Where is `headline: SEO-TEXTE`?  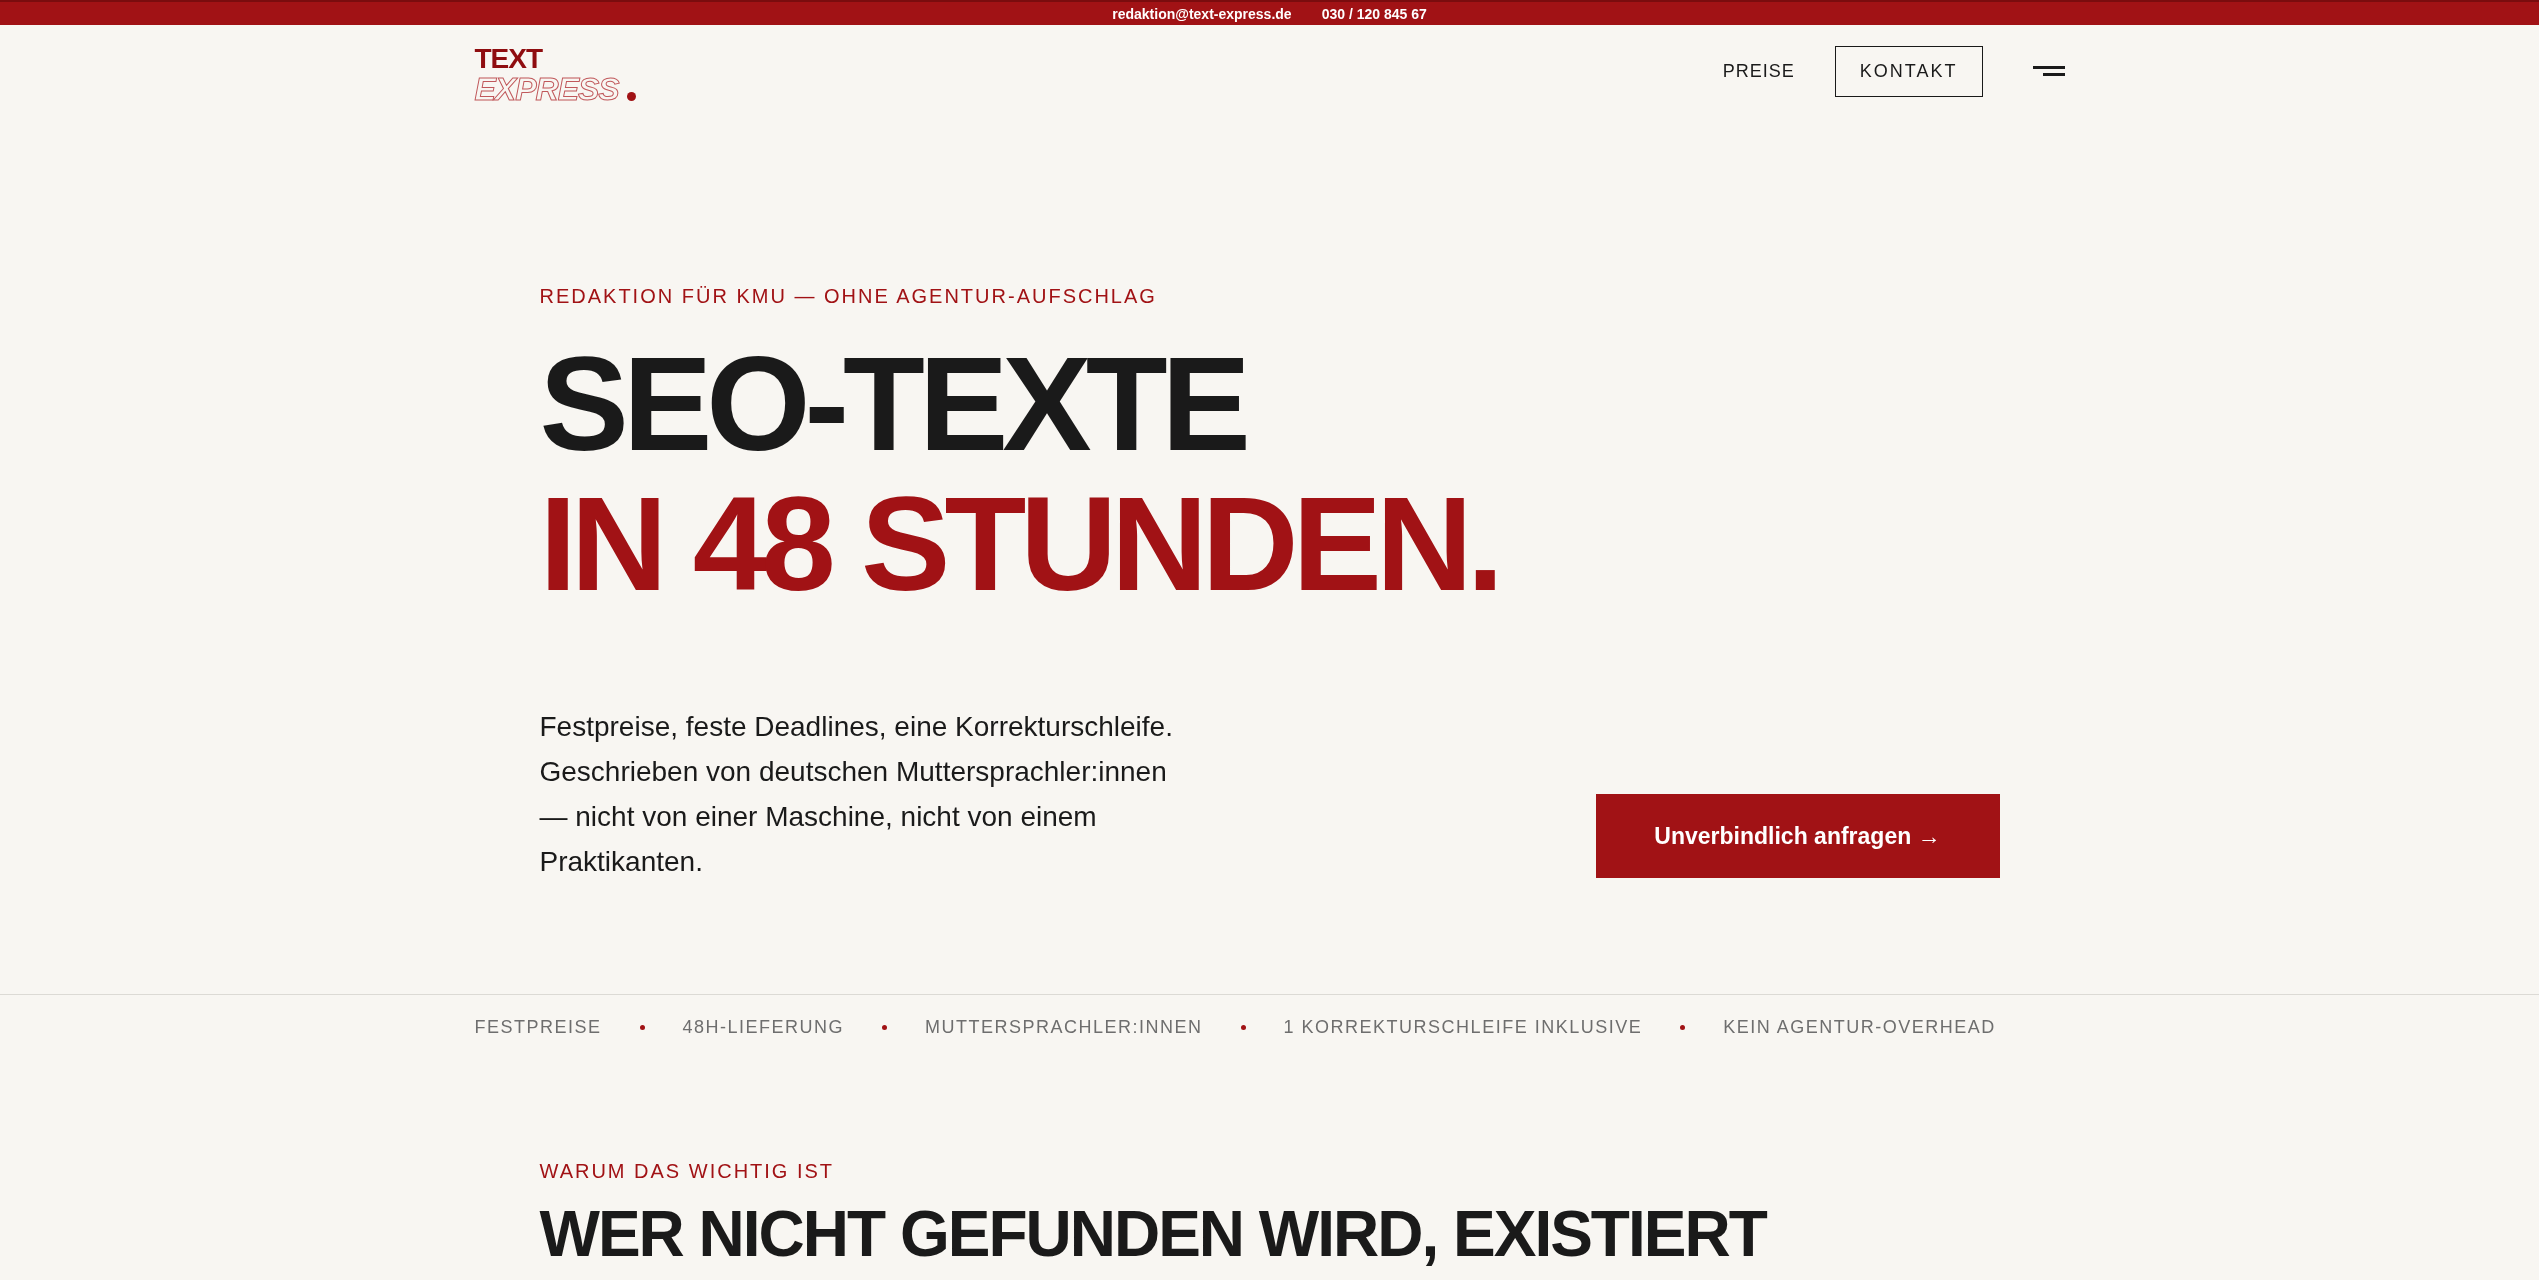 headline: SEO-TEXTE is located at coordinates (893, 404).